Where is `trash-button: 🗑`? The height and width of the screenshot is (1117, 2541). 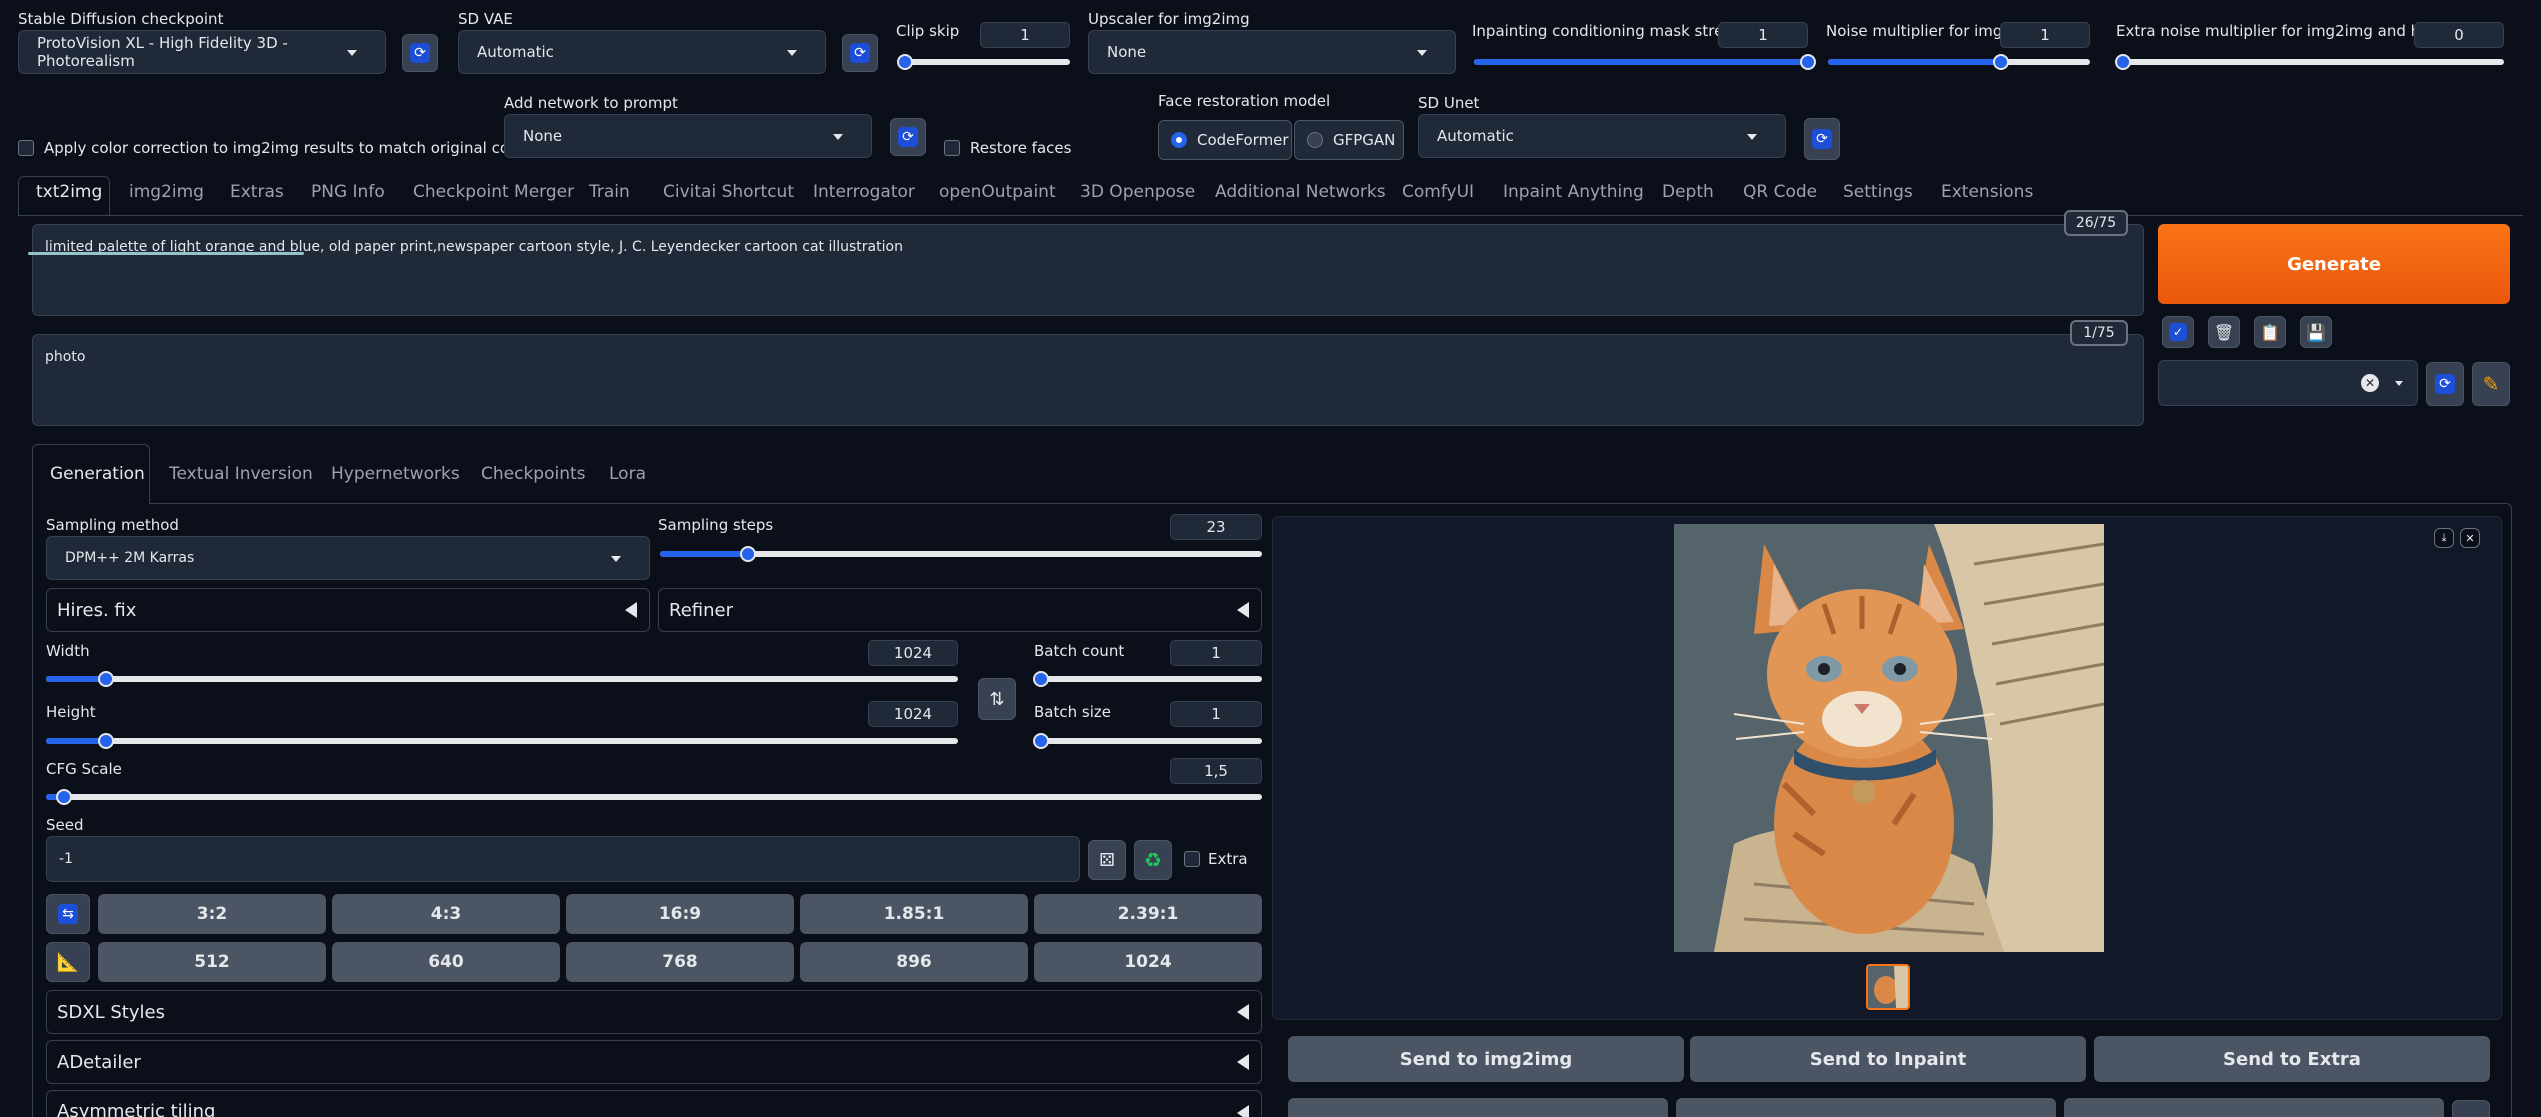
trash-button: 🗑 is located at coordinates (2224, 332).